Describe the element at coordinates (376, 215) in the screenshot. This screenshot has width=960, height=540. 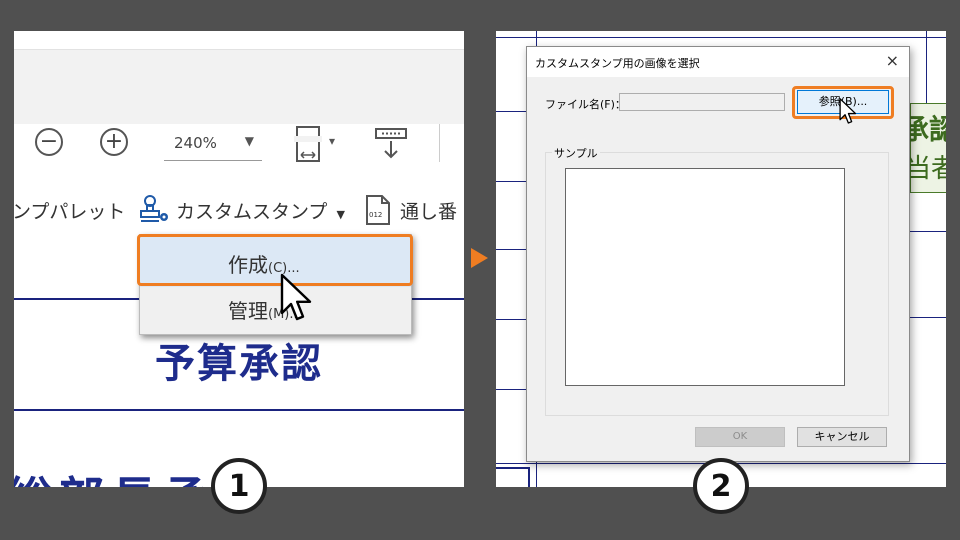
I see `bates-icon-text: 012` at that location.